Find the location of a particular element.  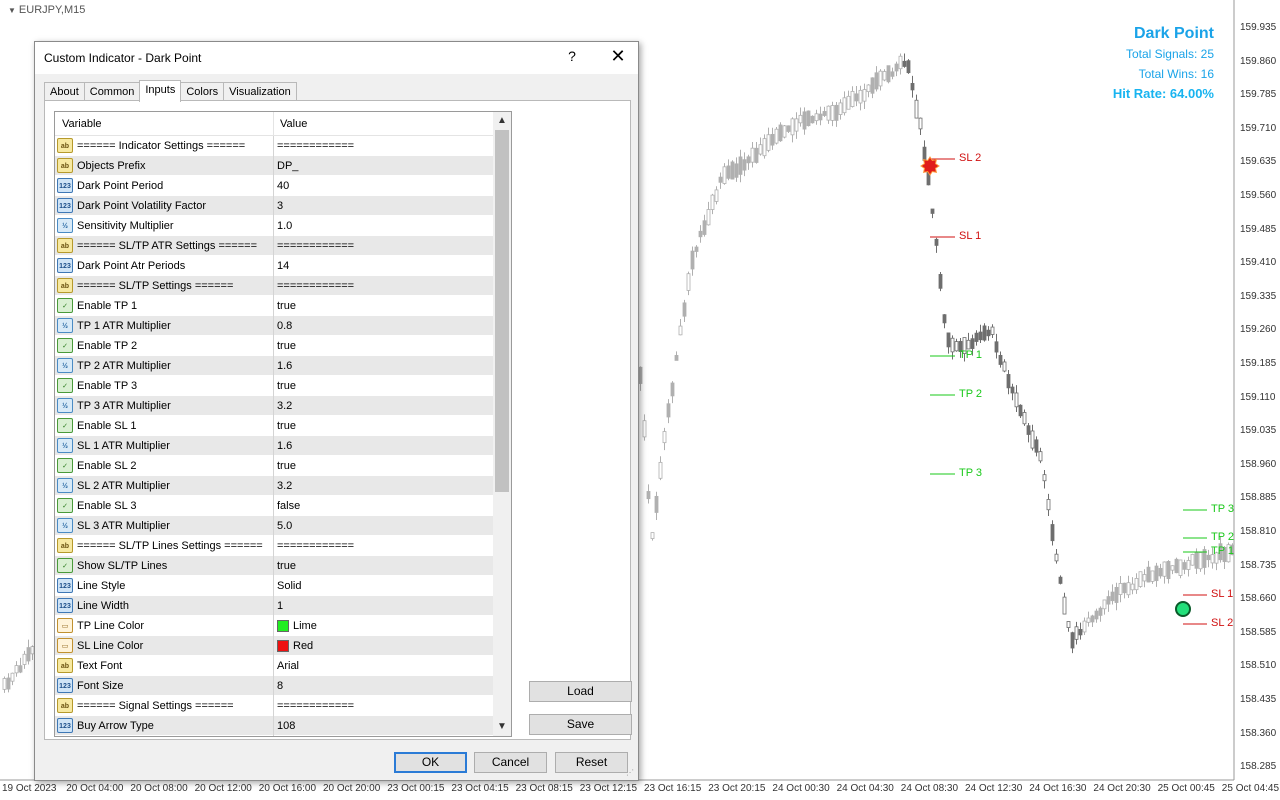

input-row: ab Text Font Arial is located at coordinates (274, 666).